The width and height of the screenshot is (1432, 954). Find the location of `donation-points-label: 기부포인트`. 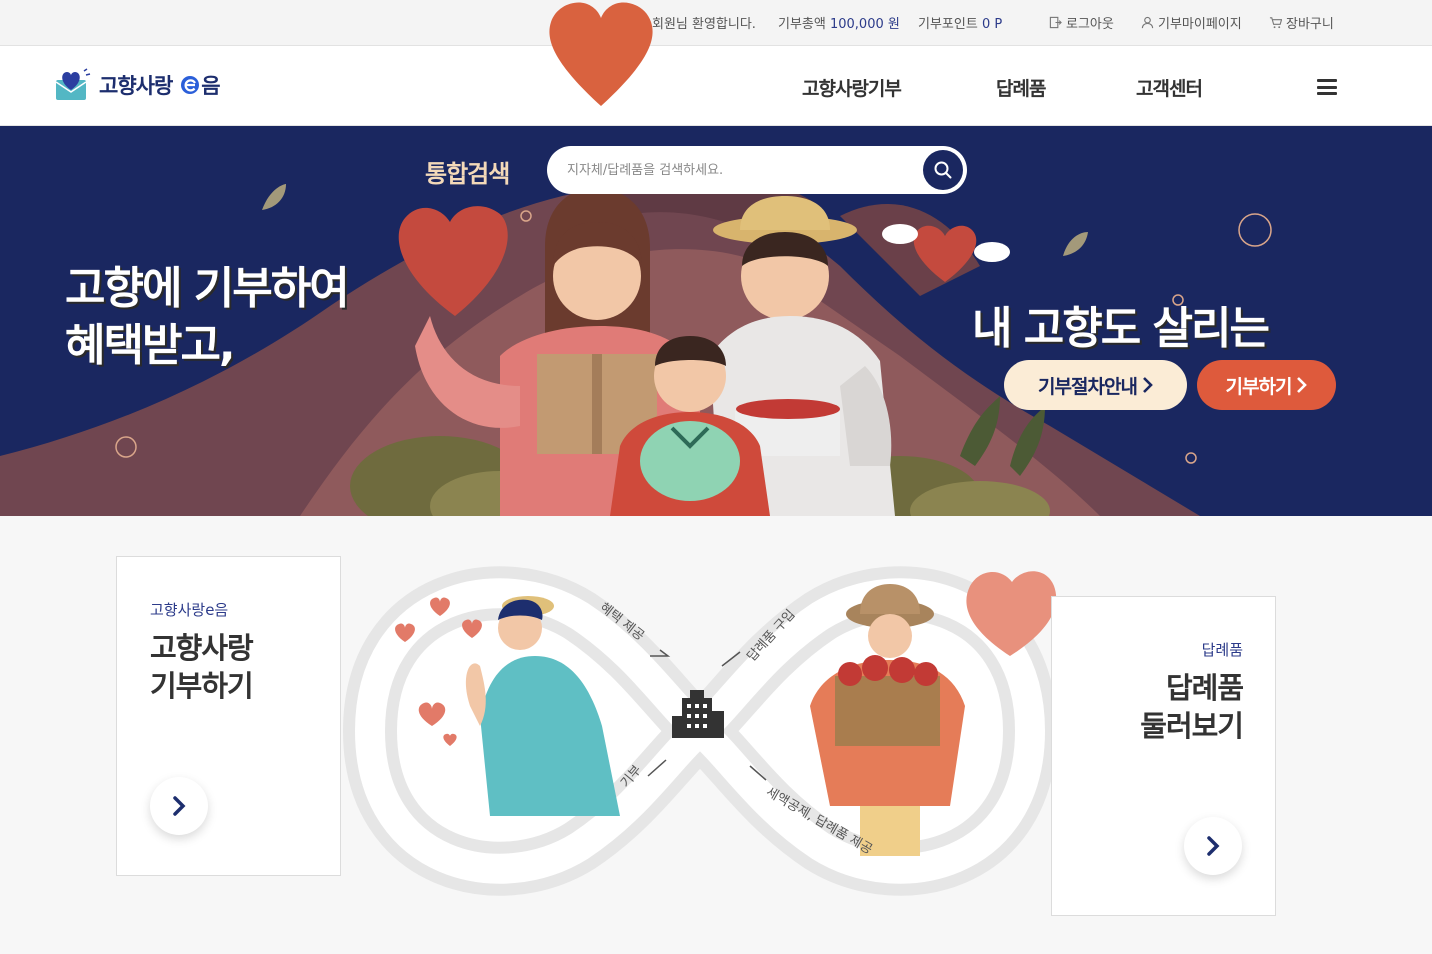

donation-points-label: 기부포인트 is located at coordinates (948, 24).